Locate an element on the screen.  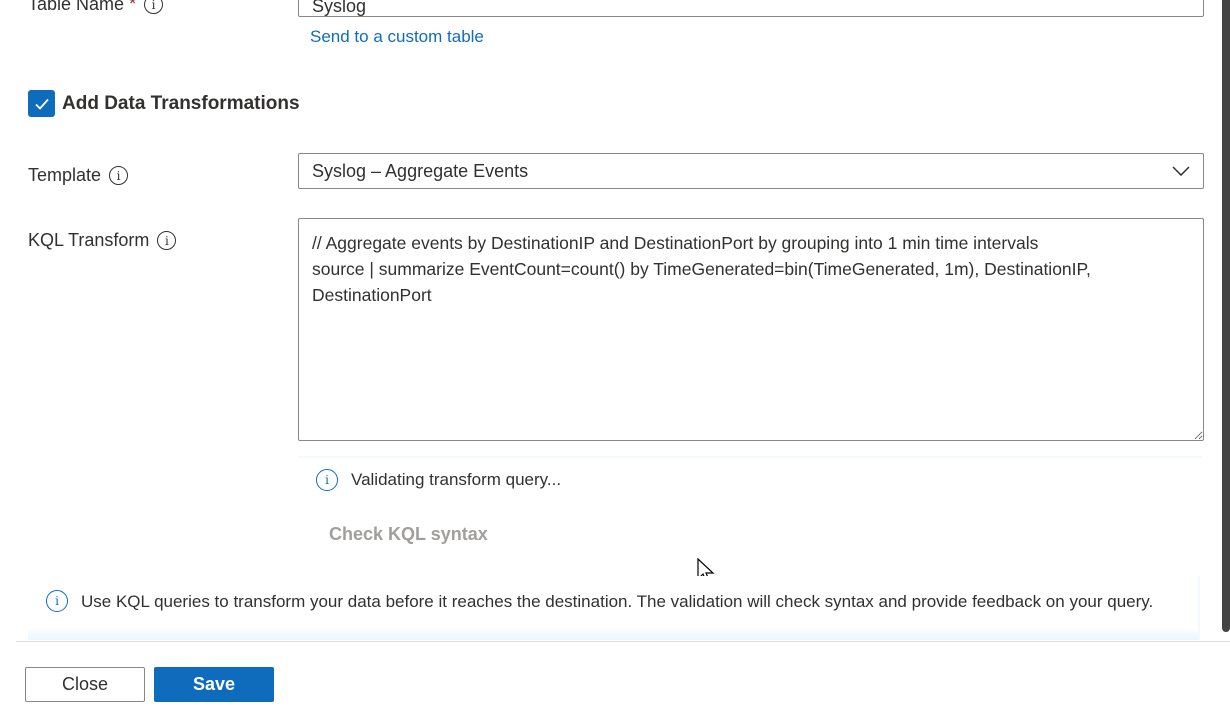
template-value: Syslog – Aggregate Events is located at coordinates (420, 170).